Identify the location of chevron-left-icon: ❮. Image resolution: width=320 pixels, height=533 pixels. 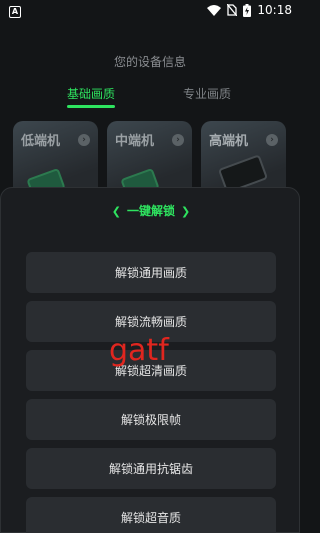
(116, 211).